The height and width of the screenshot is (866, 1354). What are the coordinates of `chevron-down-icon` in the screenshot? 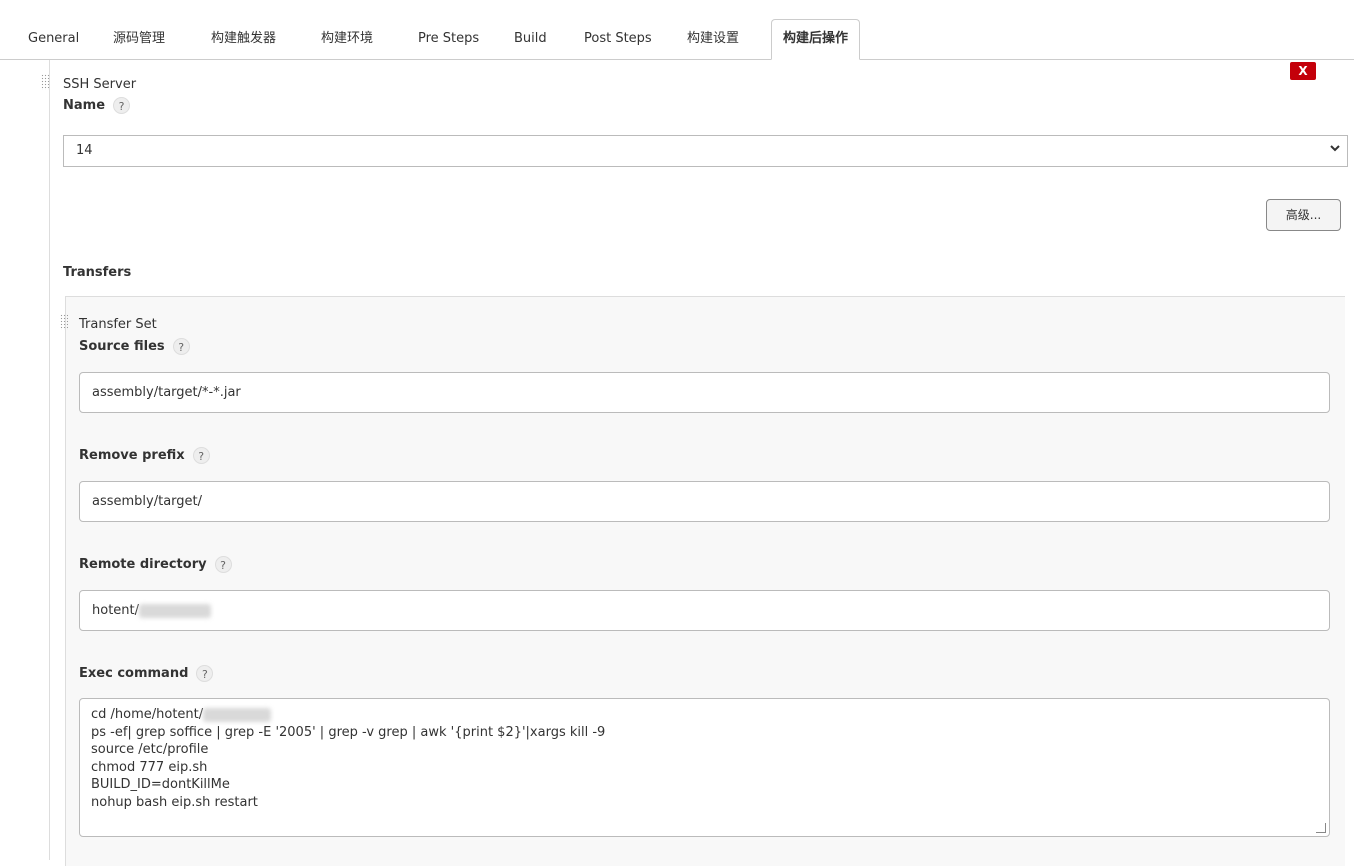 It's located at (1335, 149).